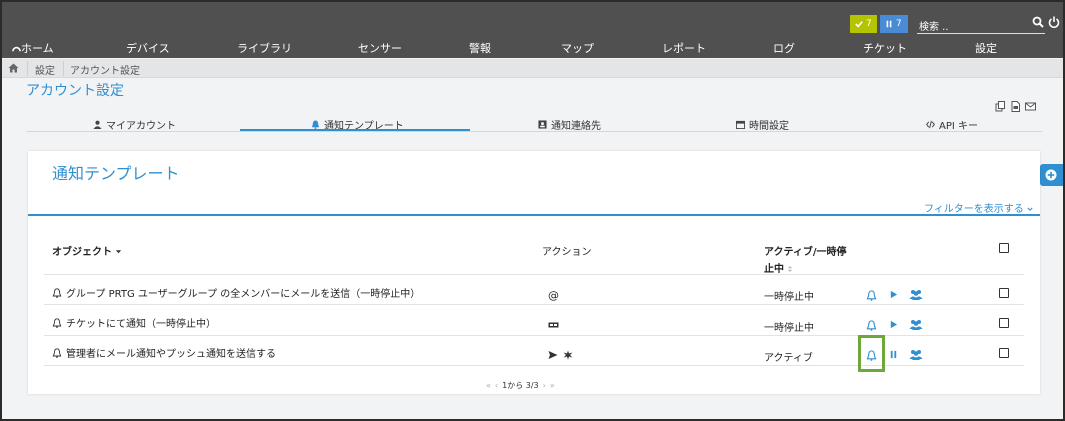  I want to click on breadcrumb: 設定 アカウント設定, so click(532, 68).